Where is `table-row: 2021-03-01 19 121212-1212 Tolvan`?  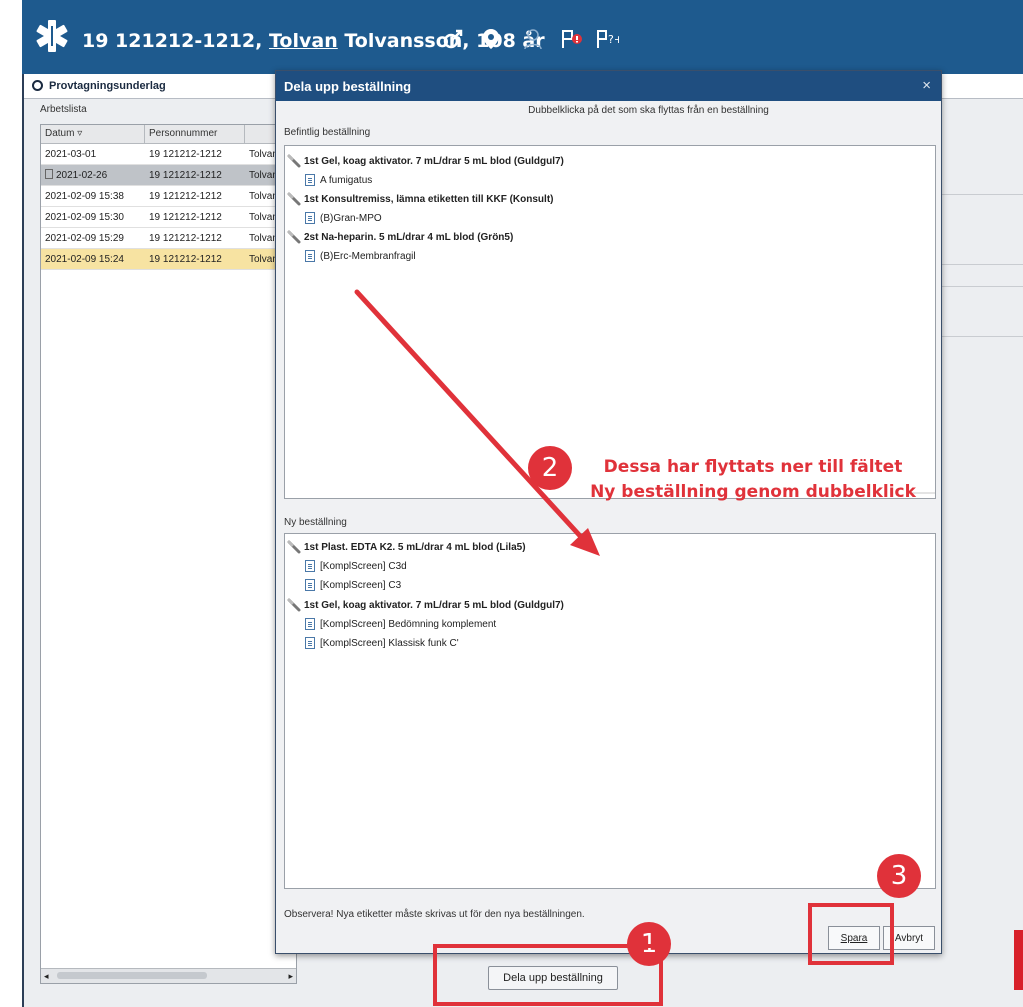 table-row: 2021-03-01 19 121212-1212 Tolvan is located at coordinates (168, 154).